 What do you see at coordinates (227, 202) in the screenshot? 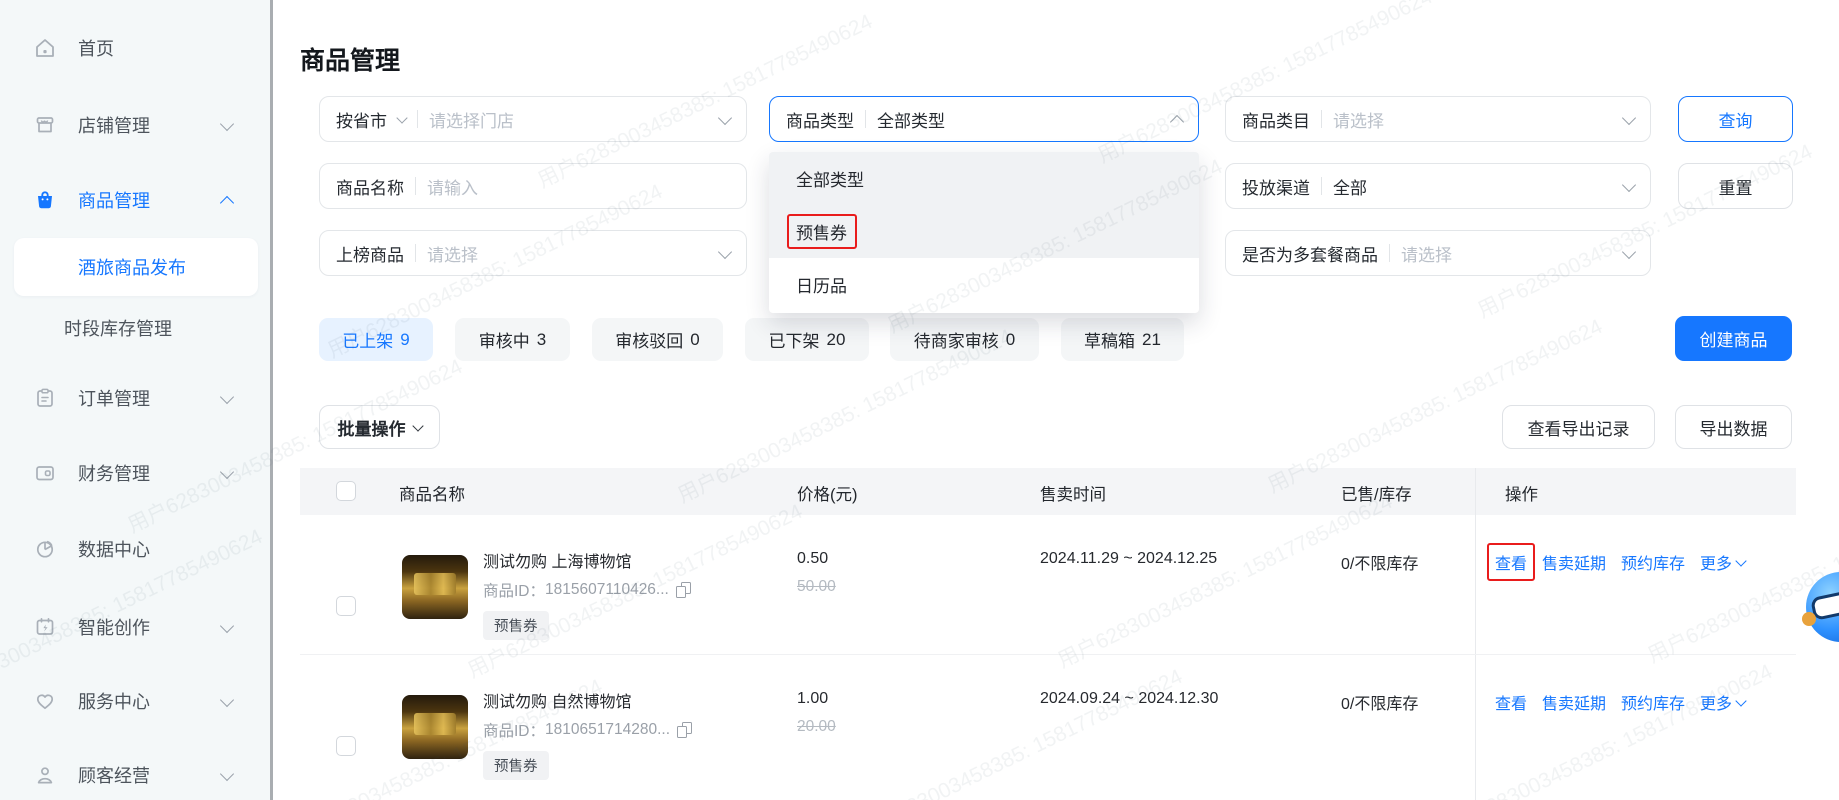
I see `chevron-up-icon` at bounding box center [227, 202].